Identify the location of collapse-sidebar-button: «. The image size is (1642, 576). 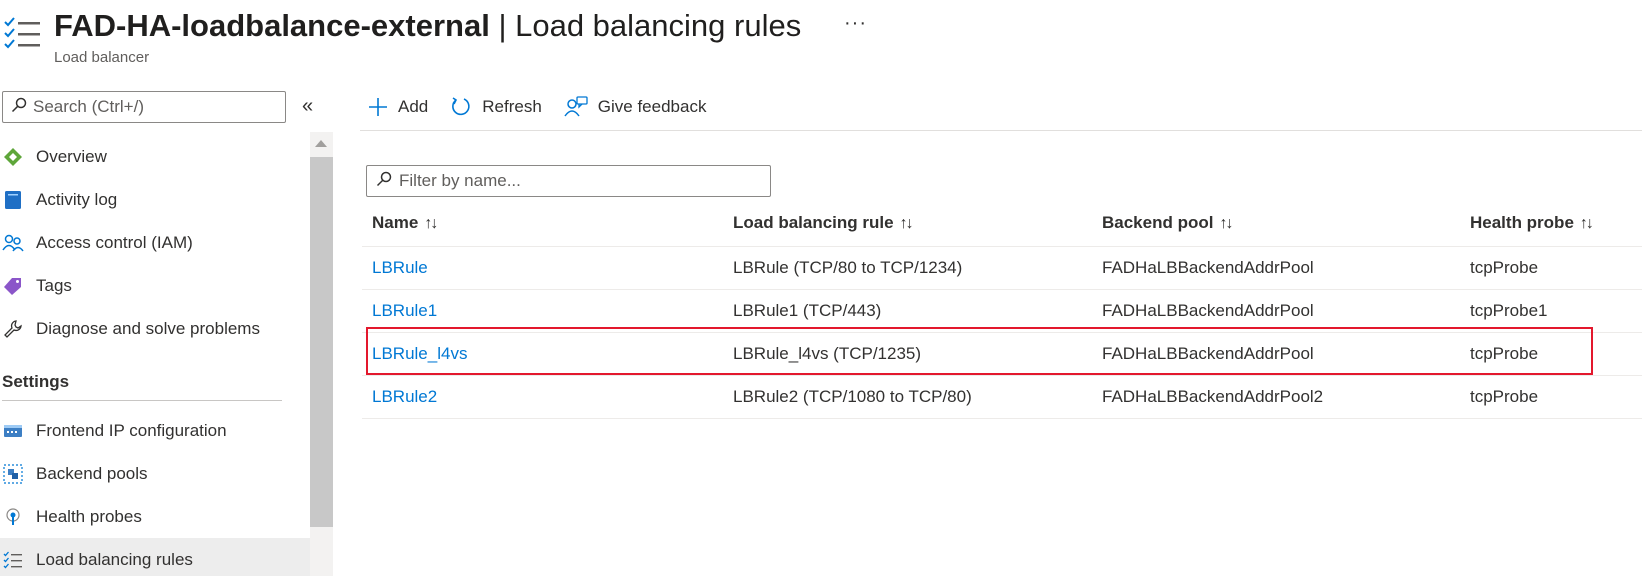
(307, 106).